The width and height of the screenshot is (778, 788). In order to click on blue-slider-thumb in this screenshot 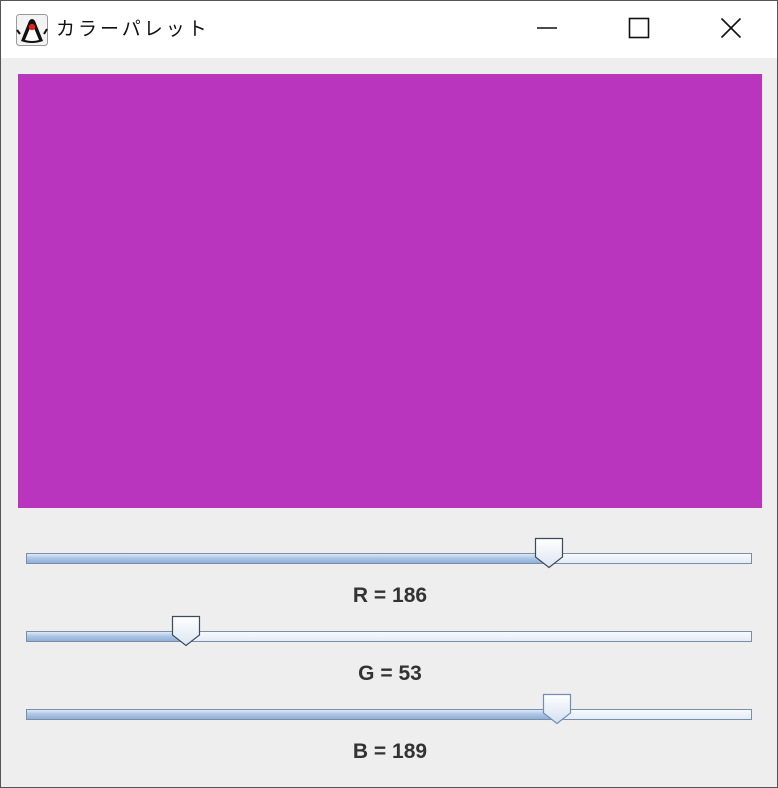, I will do `click(557, 709)`.